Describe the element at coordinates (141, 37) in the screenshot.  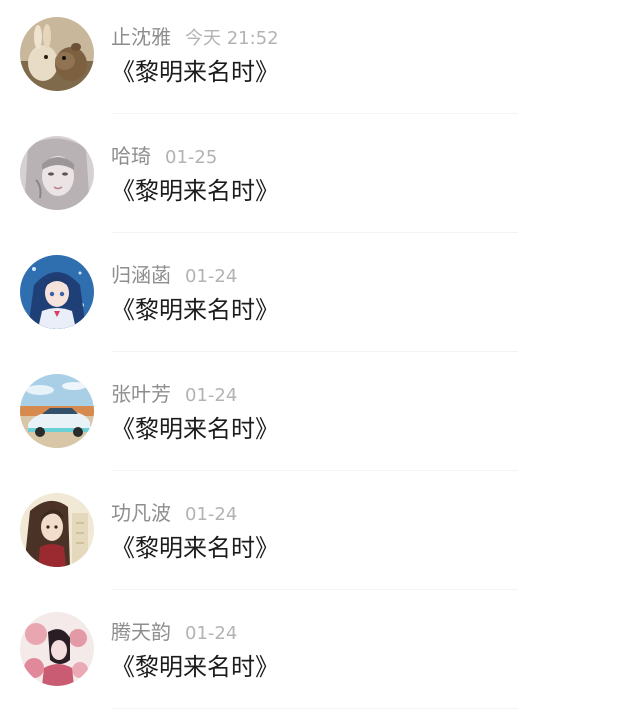
I see `username: 止沈雅` at that location.